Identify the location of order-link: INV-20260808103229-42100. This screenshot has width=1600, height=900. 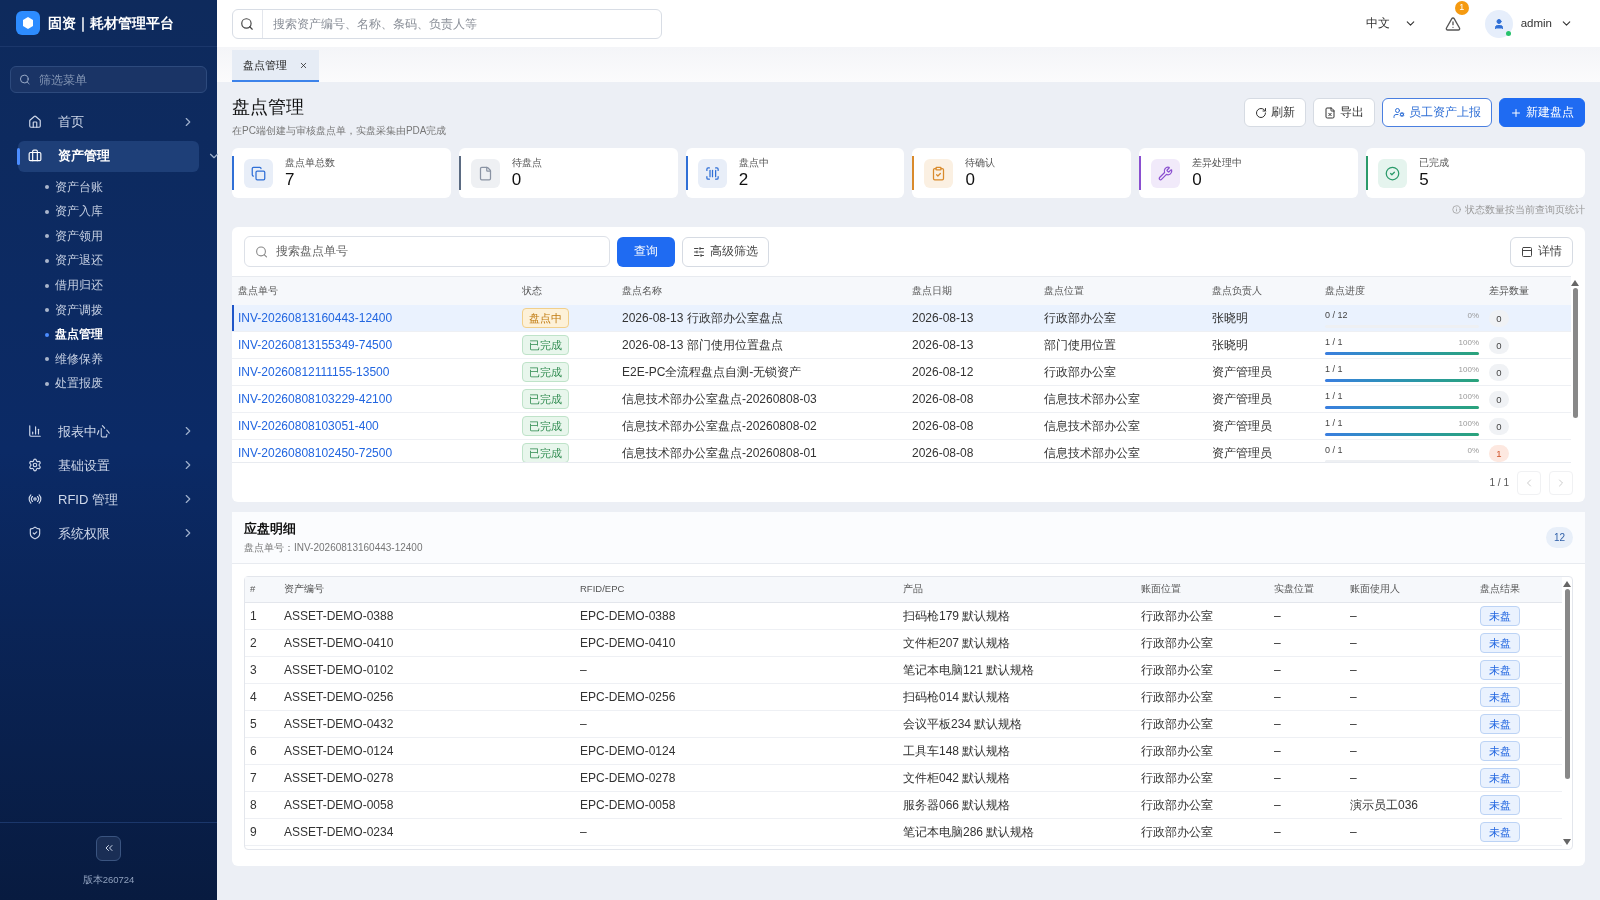
(380, 399).